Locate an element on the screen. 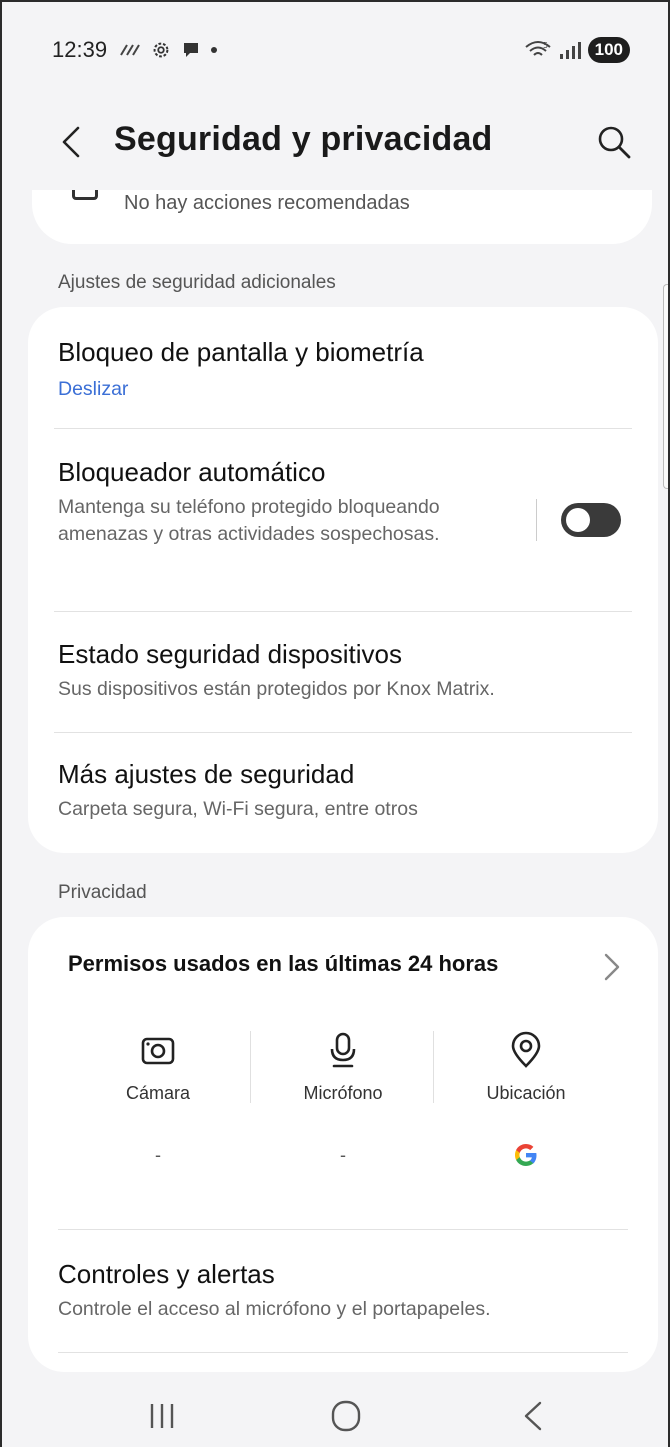 This screenshot has height=1447, width=670. permission-microphone: Micrófono - is located at coordinates (343, 1100).